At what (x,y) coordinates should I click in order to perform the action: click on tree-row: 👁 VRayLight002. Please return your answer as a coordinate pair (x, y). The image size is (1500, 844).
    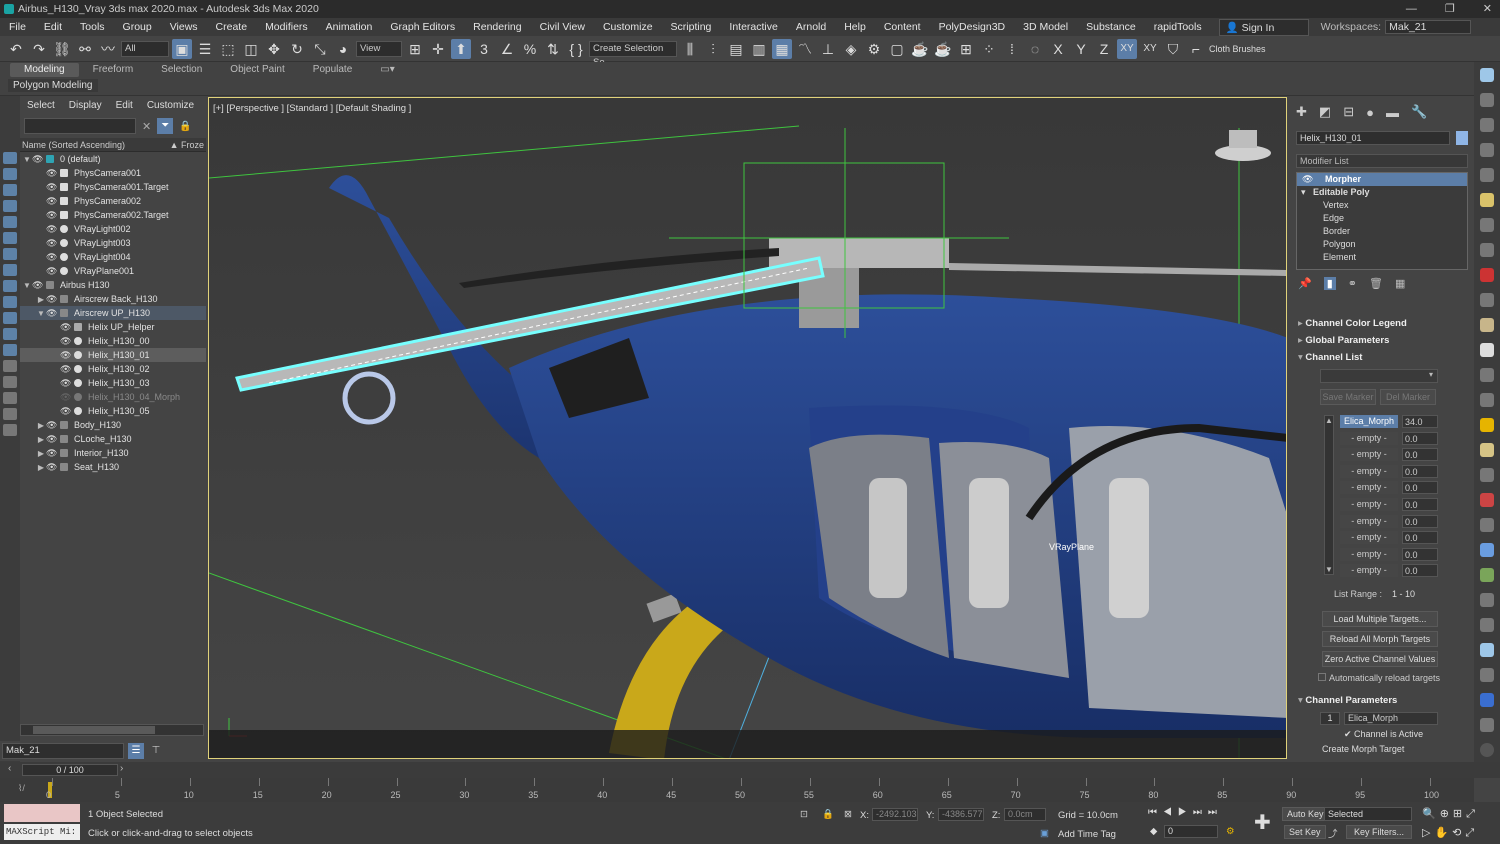
    Looking at the image, I should click on (113, 229).